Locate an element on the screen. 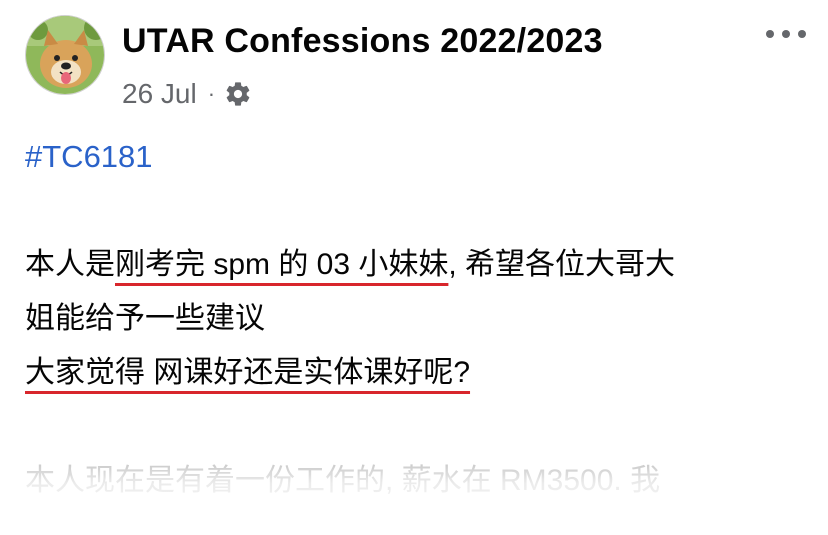 The width and height of the screenshot is (828, 535). post-text-line: 大家觉得 网课好还是实体课好呢? is located at coordinates (420, 373).